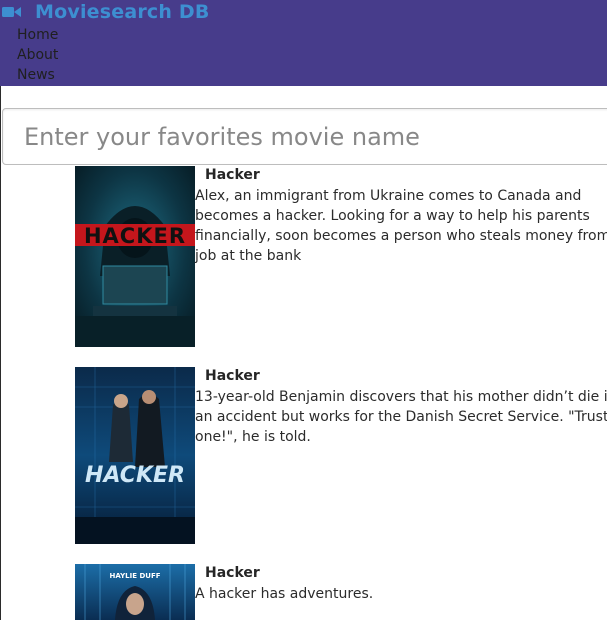 This screenshot has height=620, width=607. I want to click on brand: Moviesearch DB, so click(106, 12).